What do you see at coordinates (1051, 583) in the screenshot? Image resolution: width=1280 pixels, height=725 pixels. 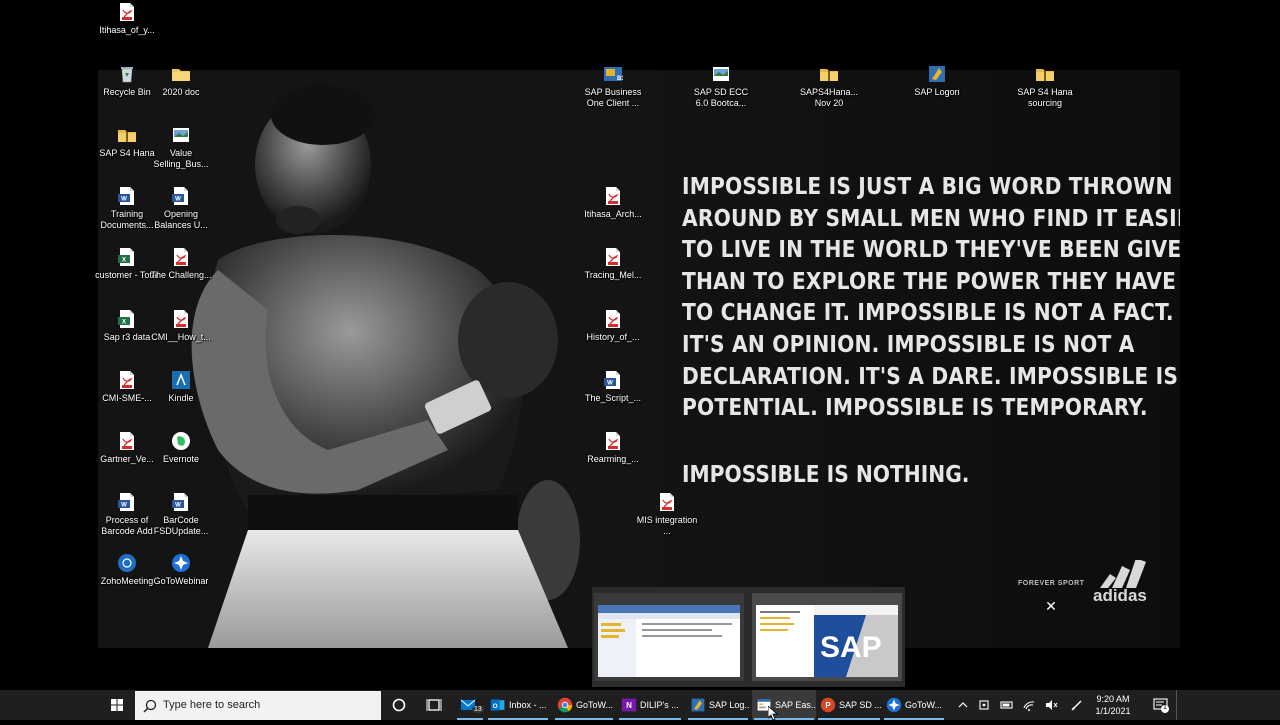 I see `brand-tagline: FOREVER SPORT` at bounding box center [1051, 583].